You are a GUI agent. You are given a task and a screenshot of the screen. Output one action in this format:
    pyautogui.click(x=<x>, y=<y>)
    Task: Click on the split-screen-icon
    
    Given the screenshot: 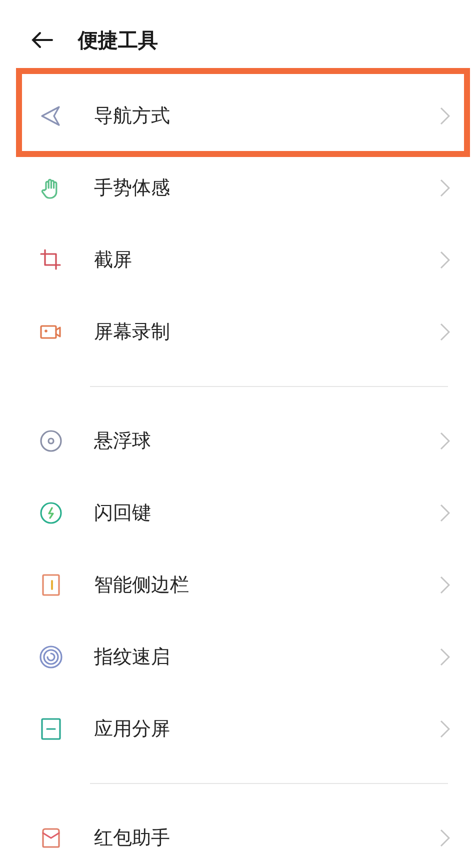 What is the action you would take?
    pyautogui.click(x=51, y=729)
    